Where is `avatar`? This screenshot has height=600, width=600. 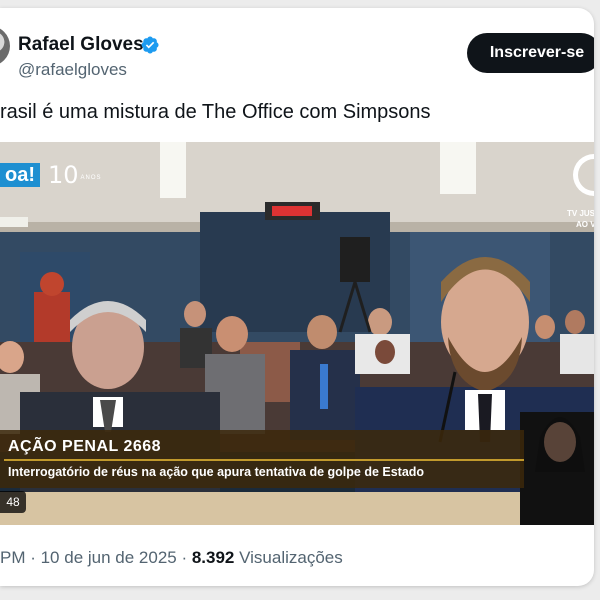 avatar is located at coordinates (5, 46).